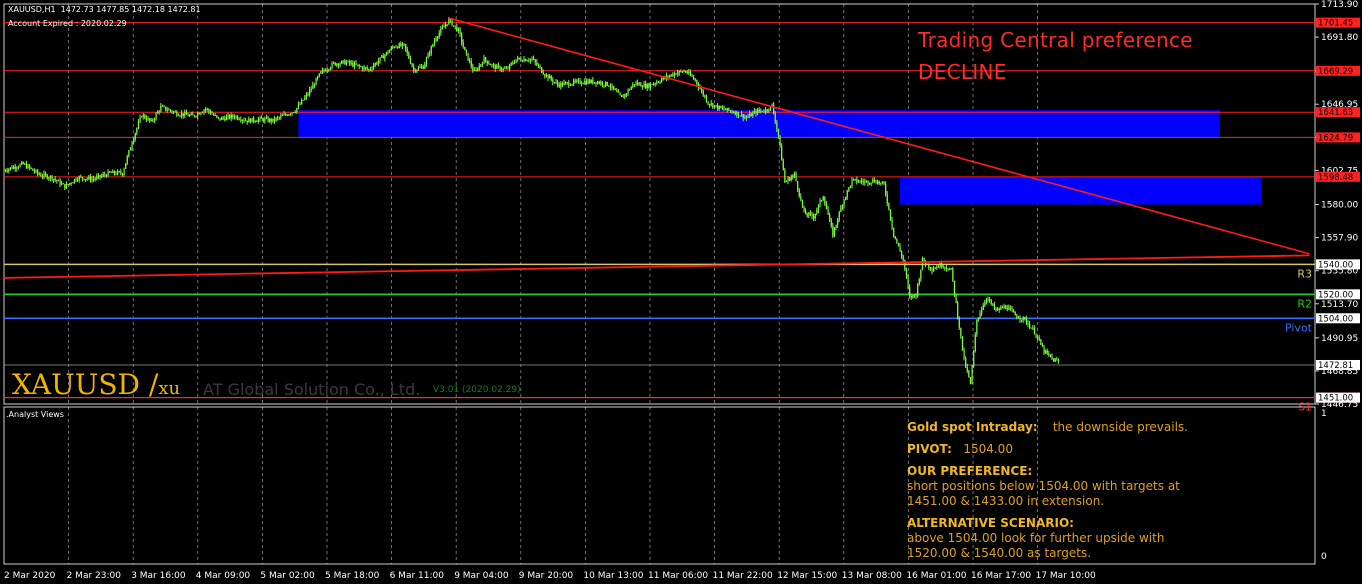  What do you see at coordinates (1339, 339) in the screenshot?
I see `y-tick-label: 1490.95` at bounding box center [1339, 339].